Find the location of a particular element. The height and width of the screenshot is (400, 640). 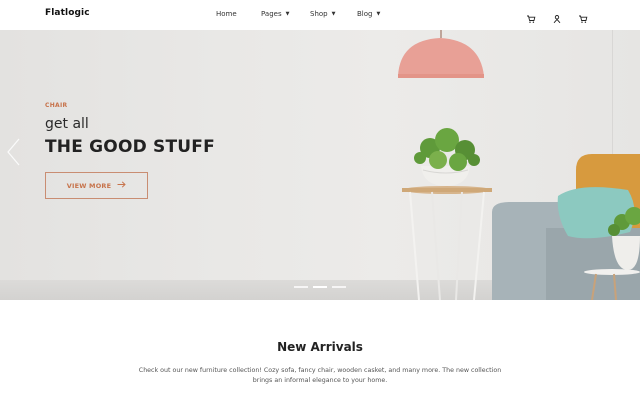

cart-icon is located at coordinates (531, 16).